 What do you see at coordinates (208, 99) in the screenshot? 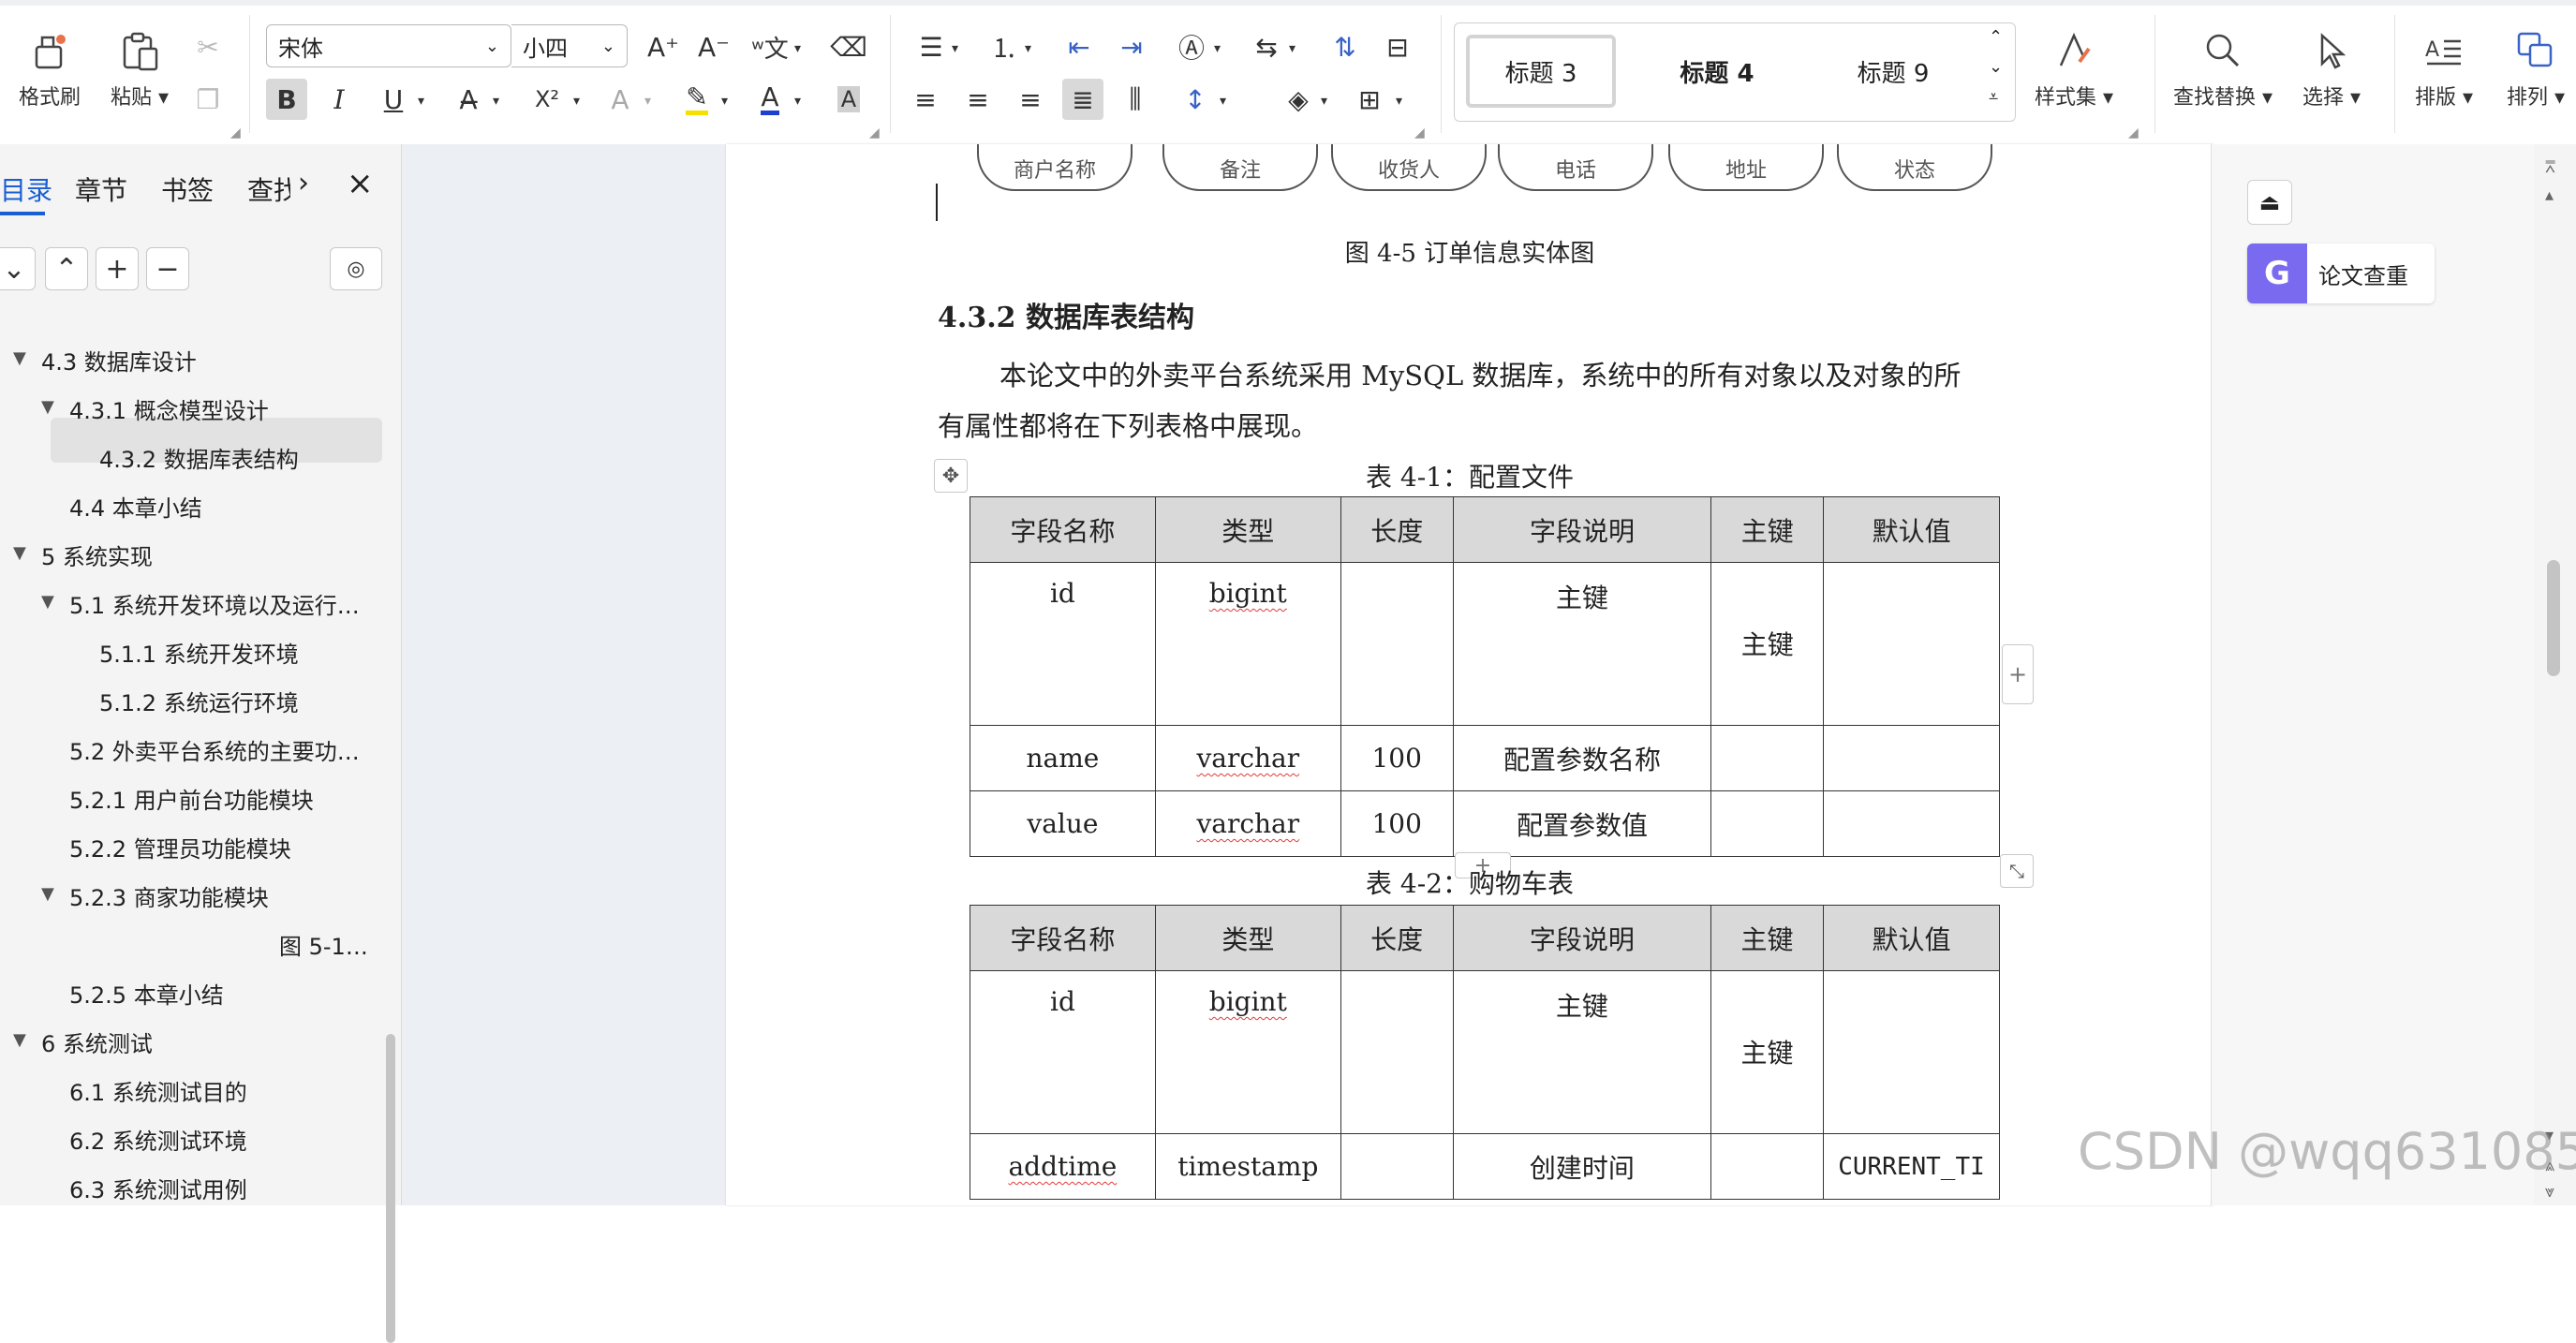
I see `copy-icon: ❐` at bounding box center [208, 99].